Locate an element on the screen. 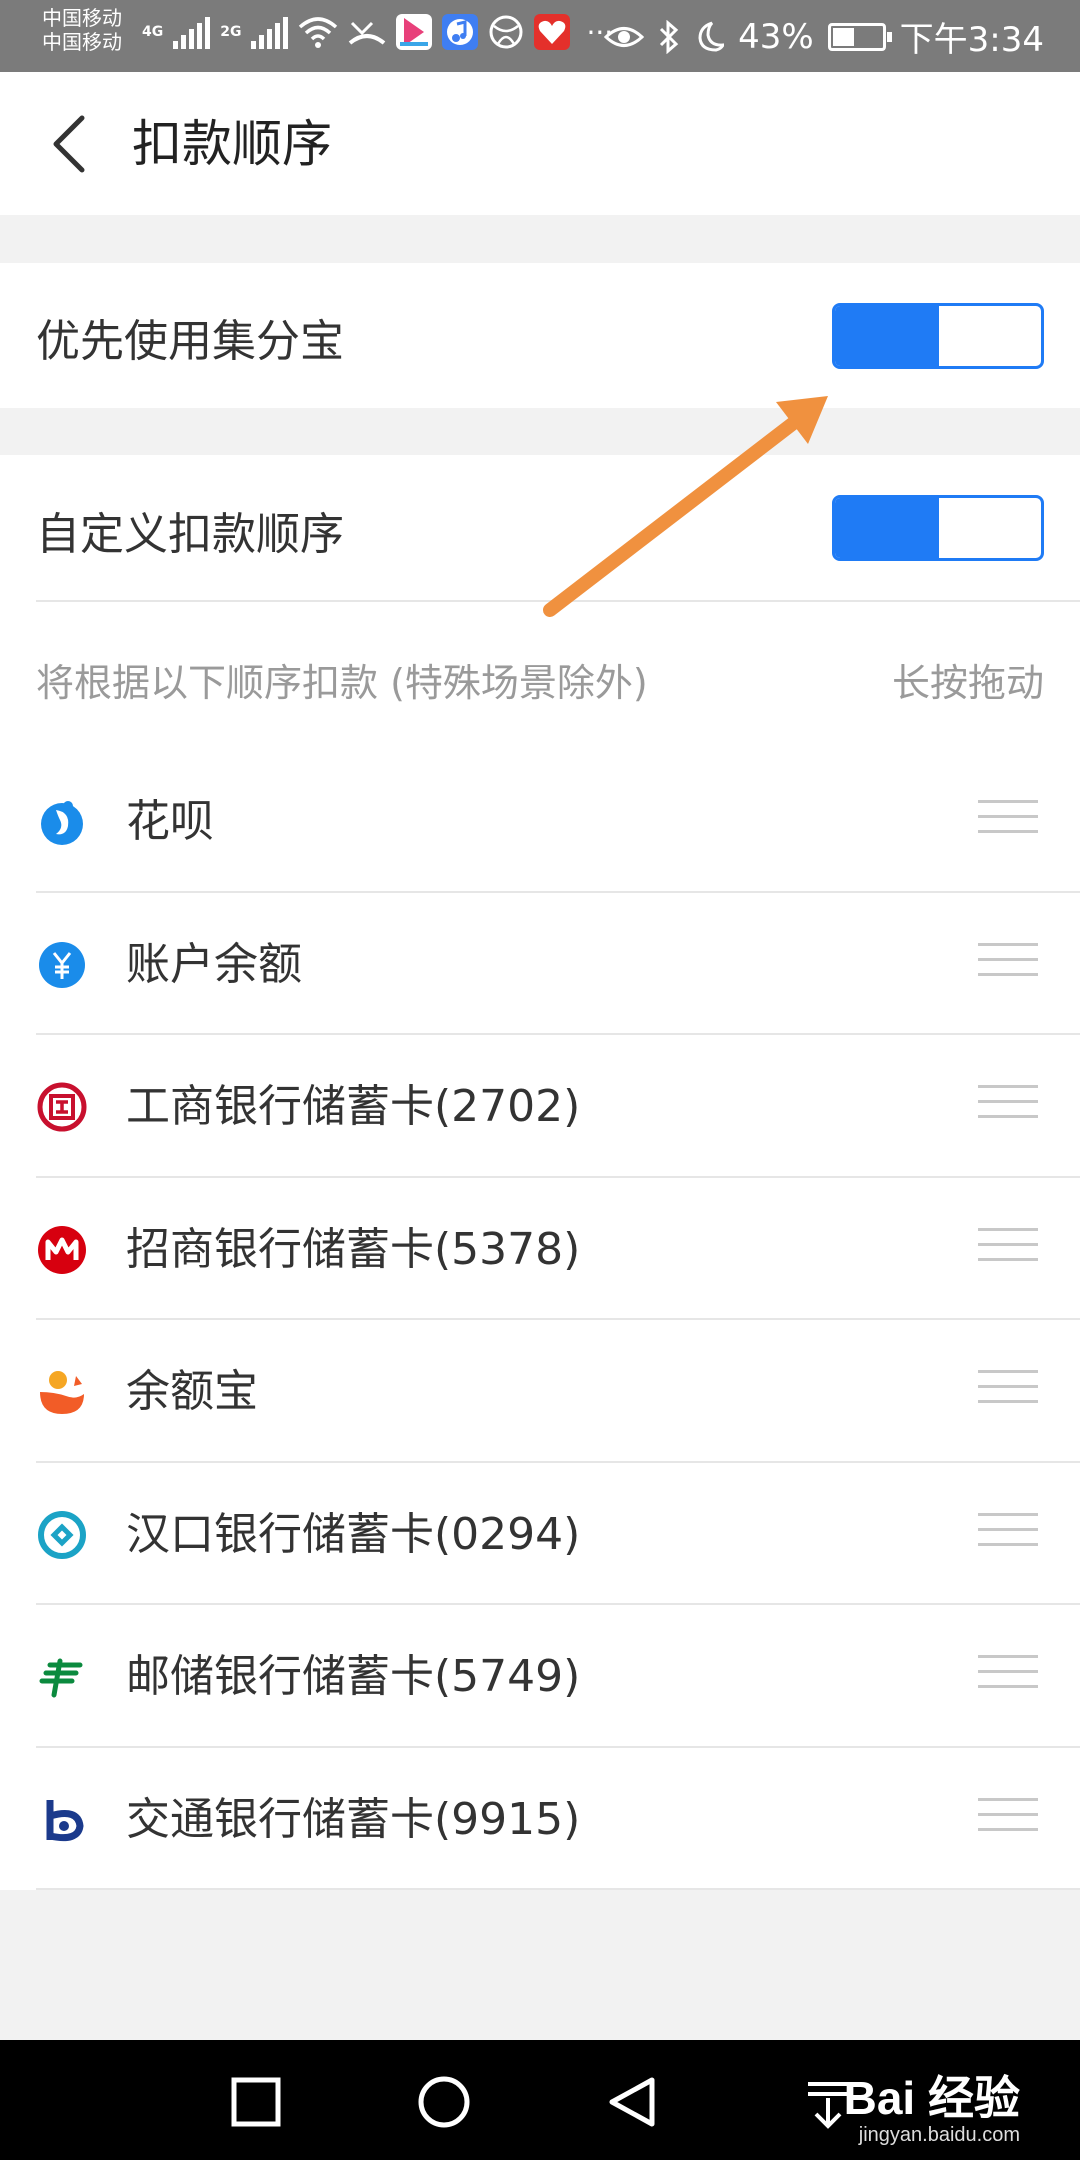  do-not-disturb-moon-icon is located at coordinates (711, 36).